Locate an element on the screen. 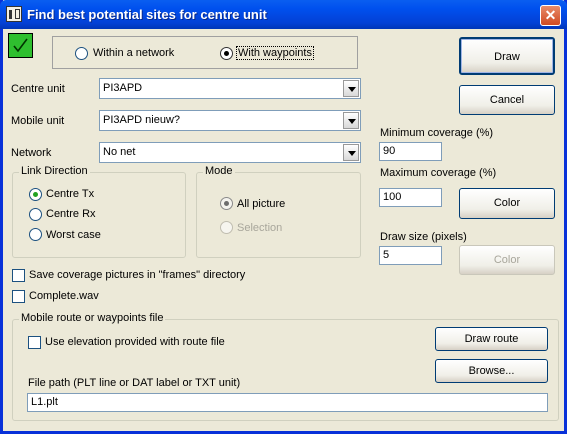 Image resolution: width=567 pixels, height=434 pixels. network-label: Network is located at coordinates (31, 153).